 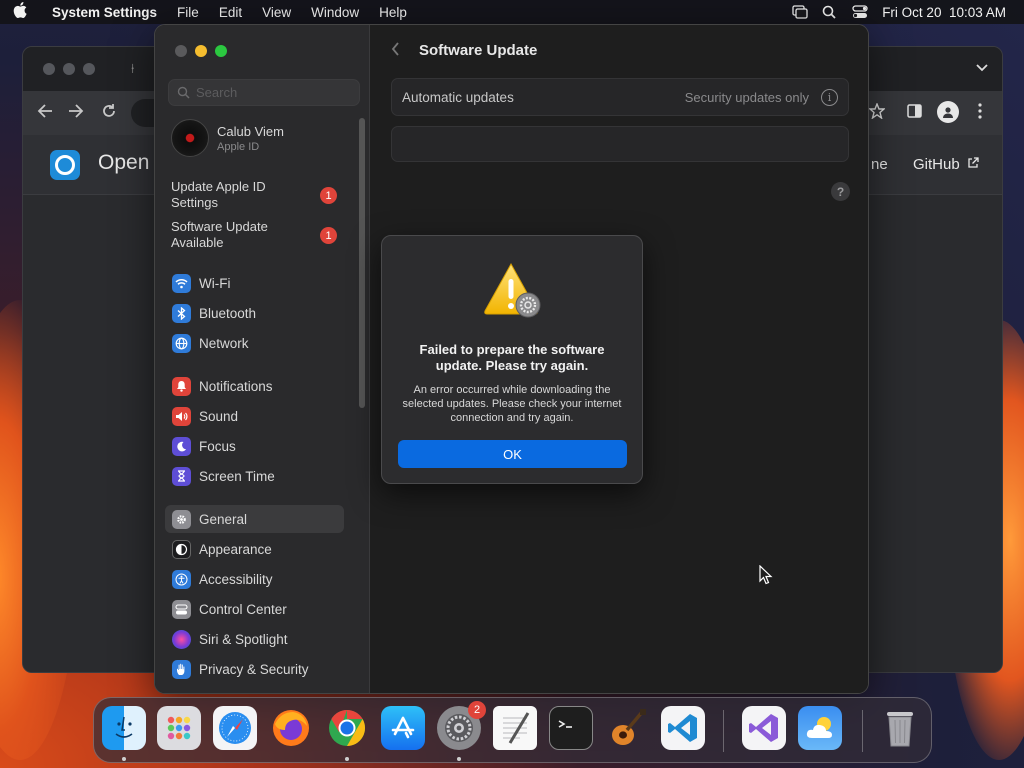 I want to click on sidebar-item-bluetooth: Bluetooth, so click(x=255, y=313).